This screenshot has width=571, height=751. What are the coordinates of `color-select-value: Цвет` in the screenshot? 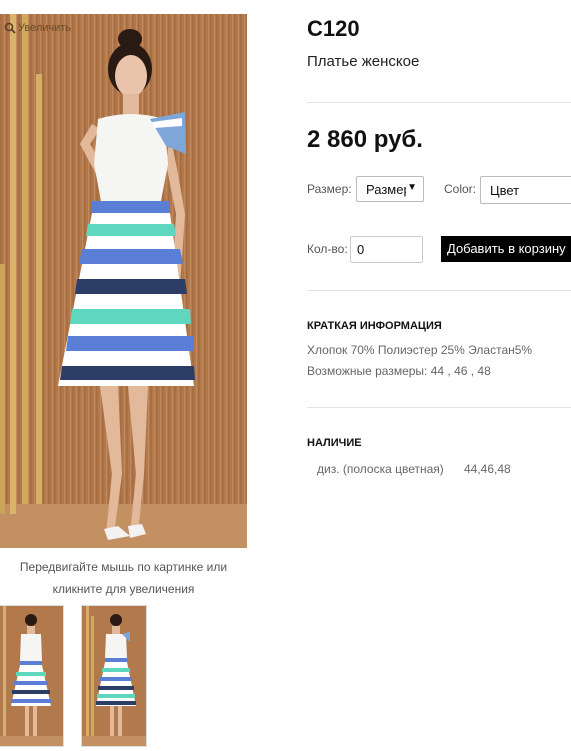 It's located at (505, 190).